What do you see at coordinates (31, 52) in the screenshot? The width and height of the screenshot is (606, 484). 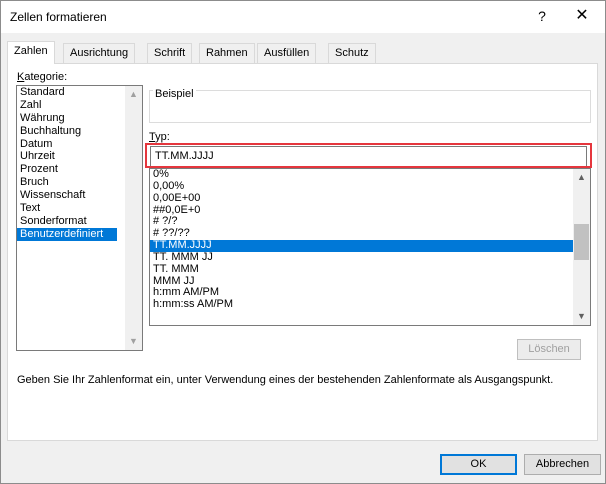 I see `tab-zahlen: Zahlen` at bounding box center [31, 52].